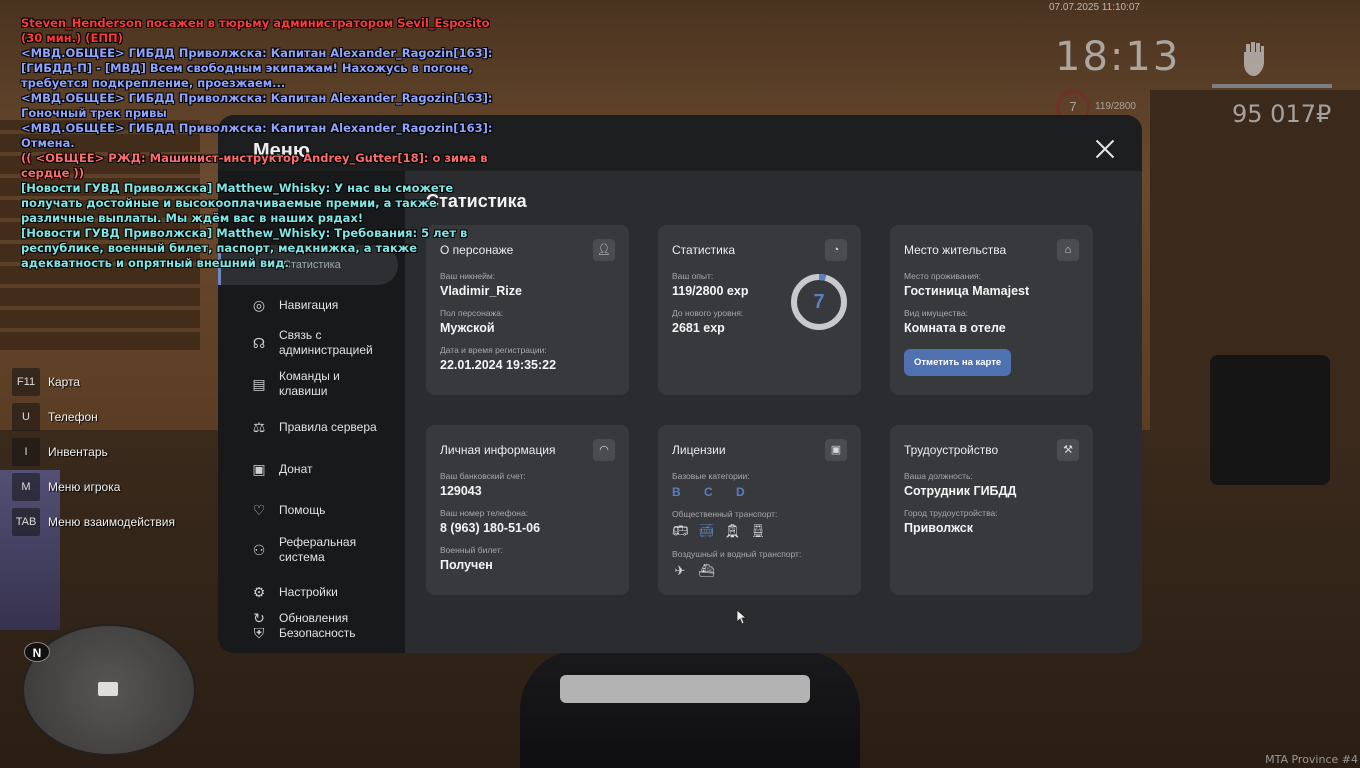 The image size is (1360, 768). What do you see at coordinates (309, 304) in the screenshot?
I see `sidebar-item-label: Навигация` at bounding box center [309, 304].